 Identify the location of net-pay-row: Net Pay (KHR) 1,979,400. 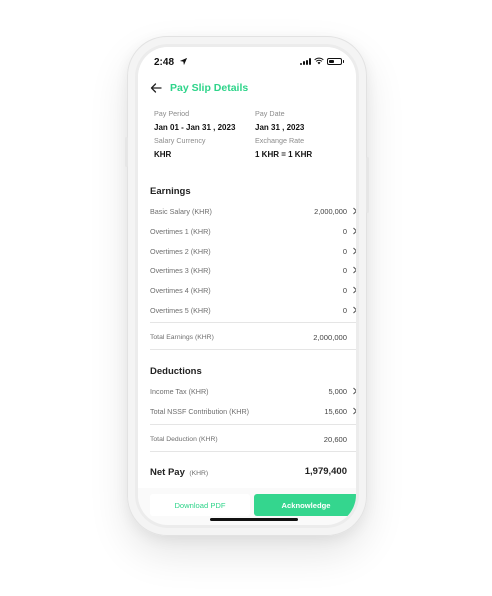
(253, 471).